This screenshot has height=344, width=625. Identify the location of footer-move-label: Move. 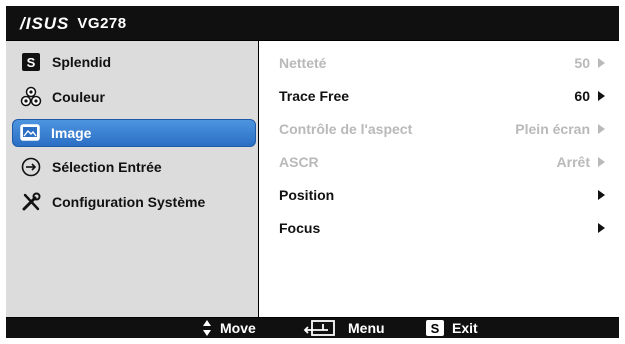
(238, 328).